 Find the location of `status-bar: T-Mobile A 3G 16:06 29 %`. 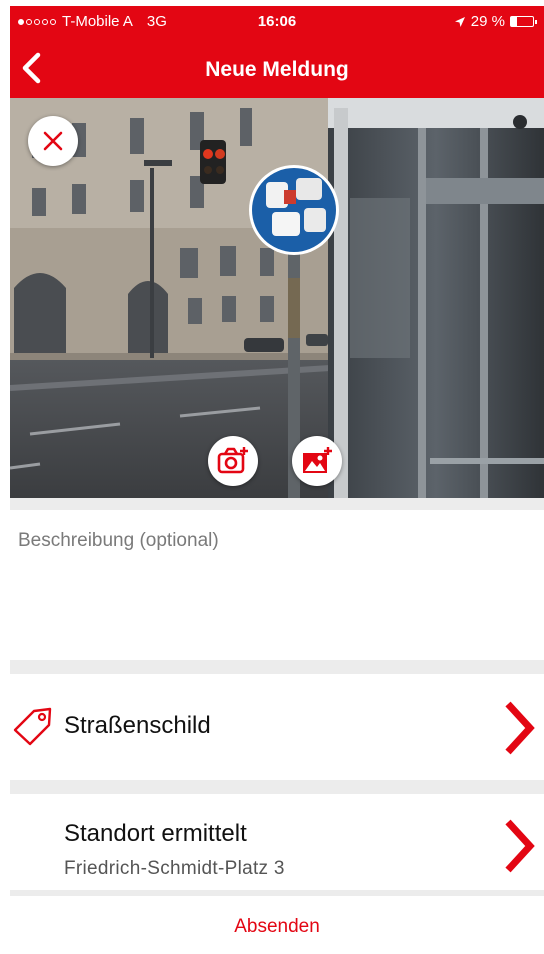

status-bar: T-Mobile A 3G 16:06 29 % is located at coordinates (277, 21).